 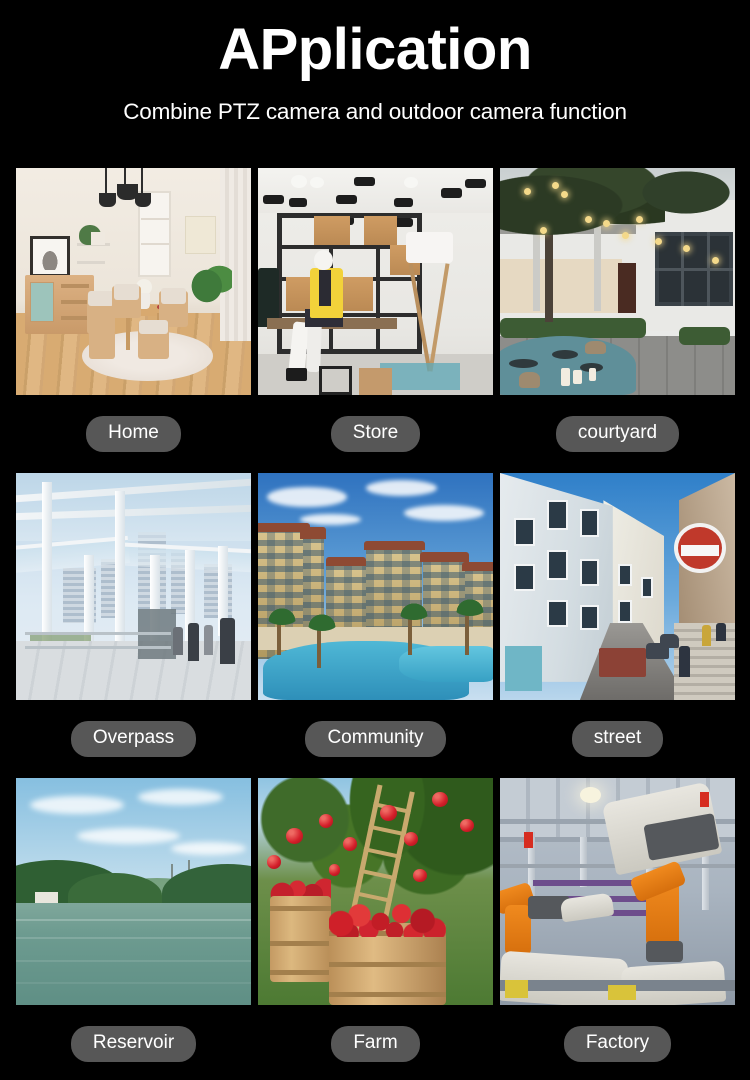 I want to click on street-illustration, so click(x=617, y=586).